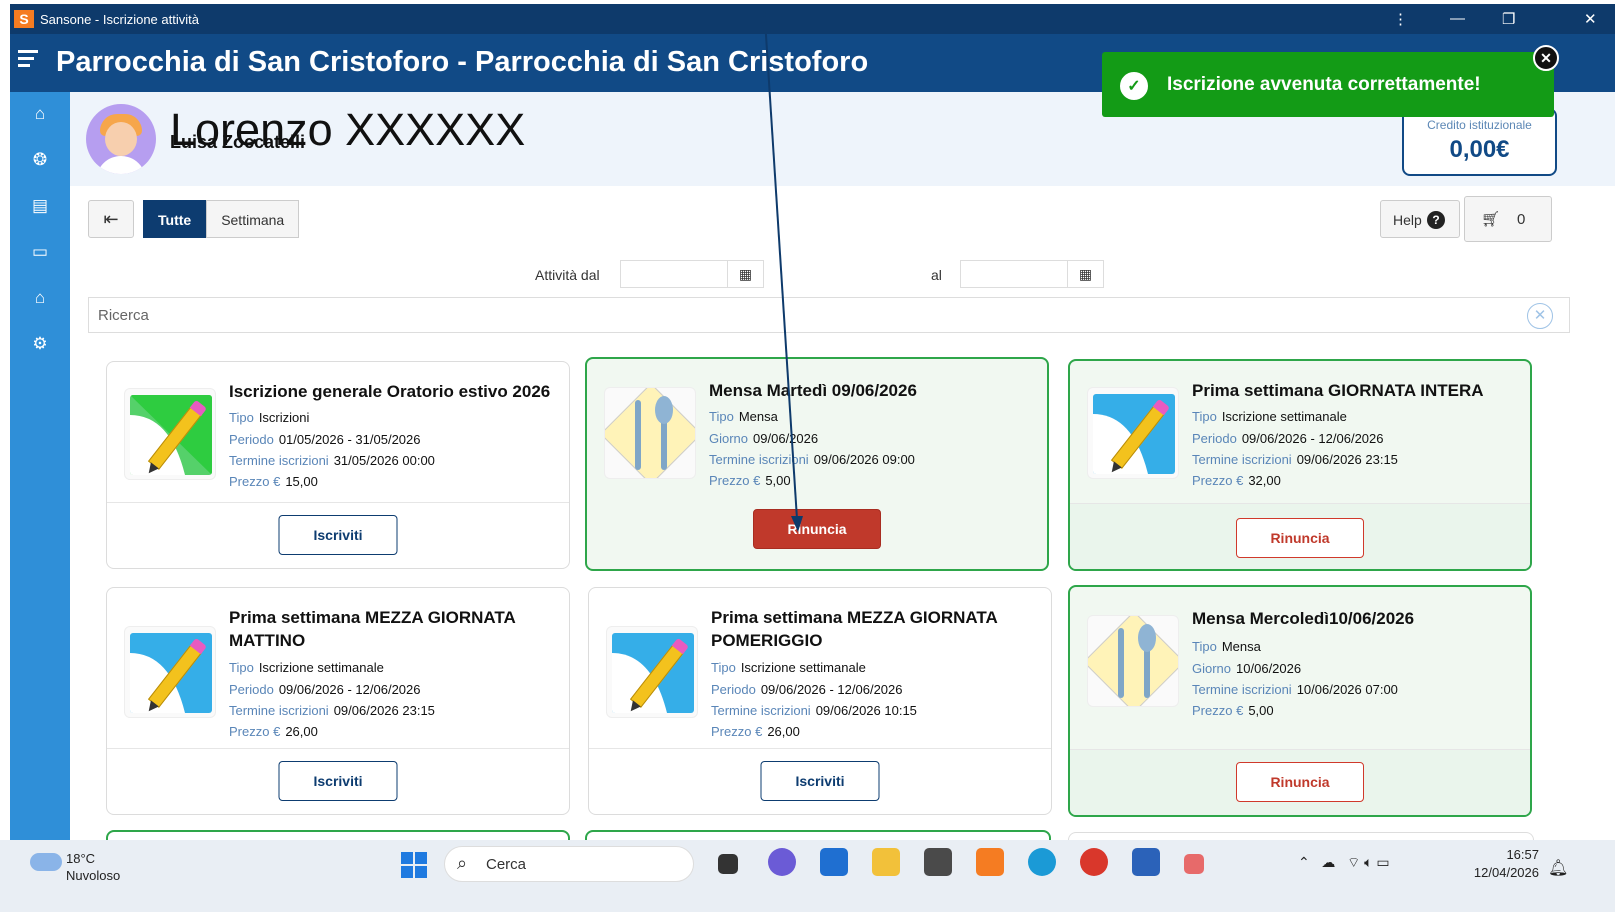 The image size is (1615, 912). I want to click on word-icon, so click(1146, 862).